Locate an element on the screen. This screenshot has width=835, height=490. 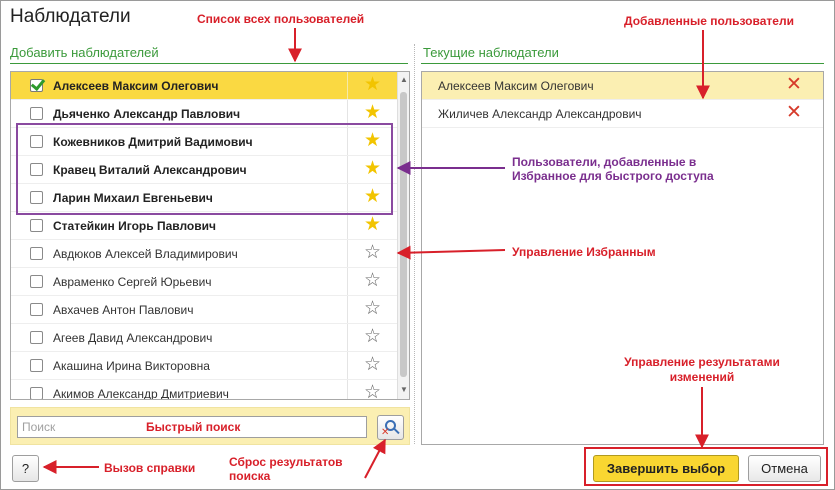
right-panel-title: Текущие наблюдатели is located at coordinates (491, 52).